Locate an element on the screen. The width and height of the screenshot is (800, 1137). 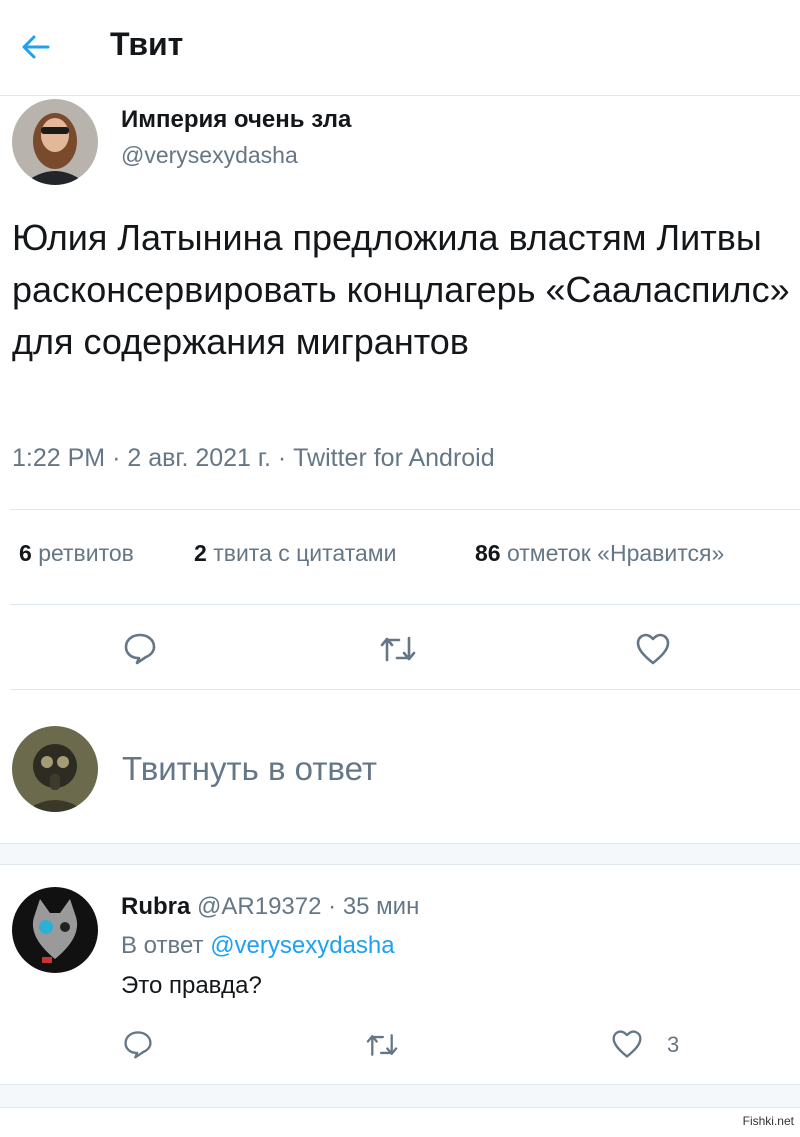
retweets-stat: 6 ретвитов is located at coordinates (76, 553).